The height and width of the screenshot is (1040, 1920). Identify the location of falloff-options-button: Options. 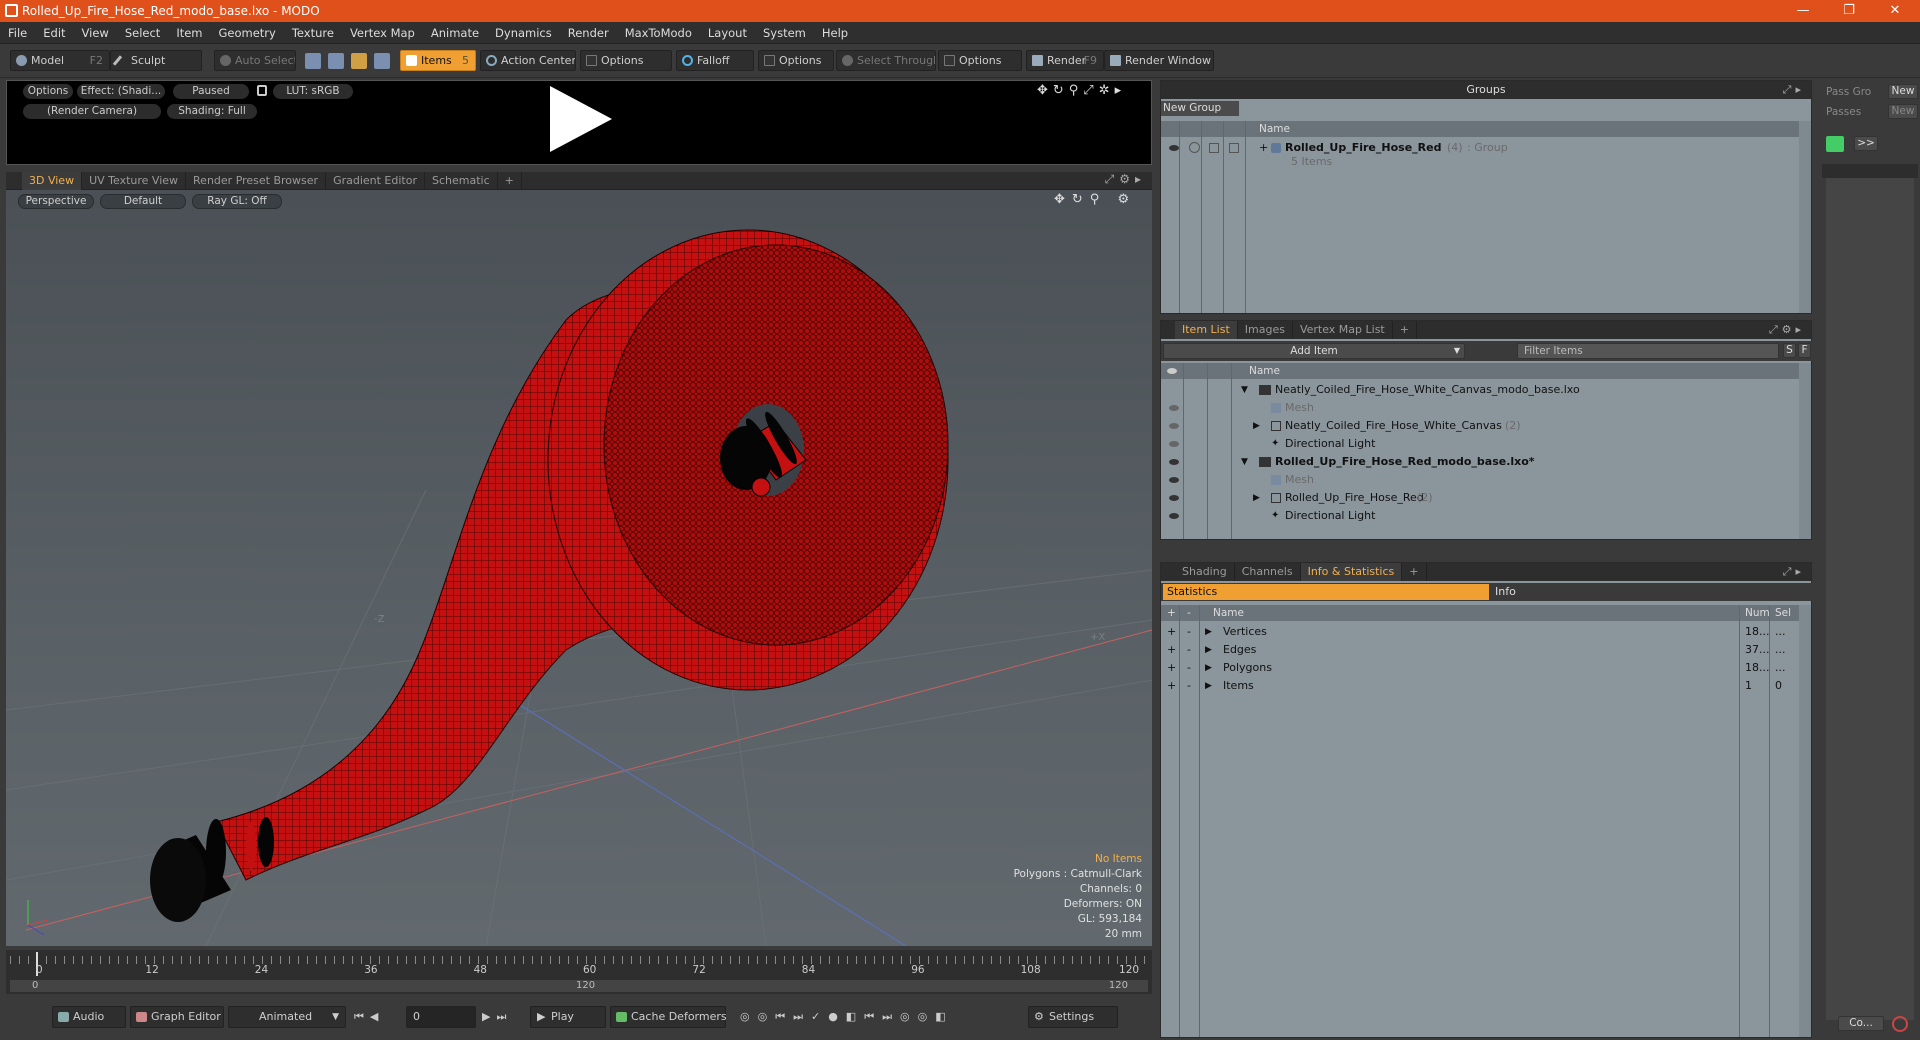
(796, 60).